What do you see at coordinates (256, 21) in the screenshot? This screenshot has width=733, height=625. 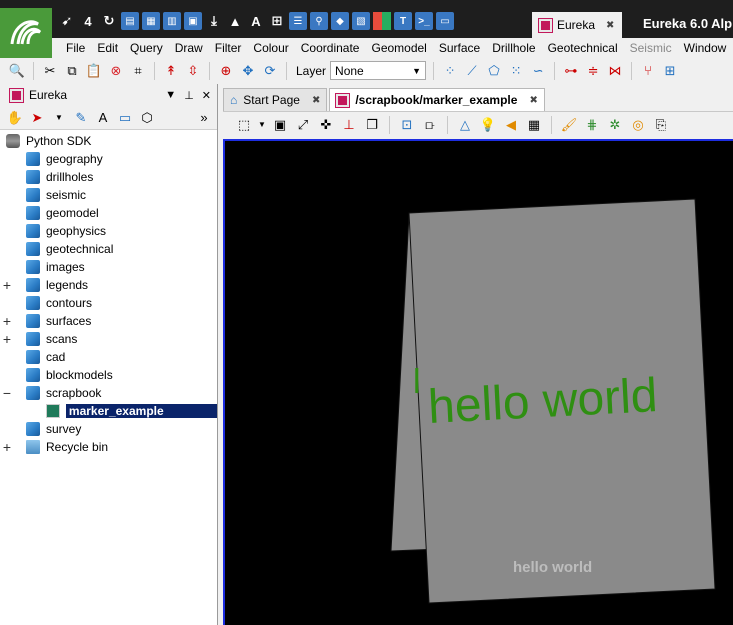 I see `text-a-icon: A` at bounding box center [256, 21].